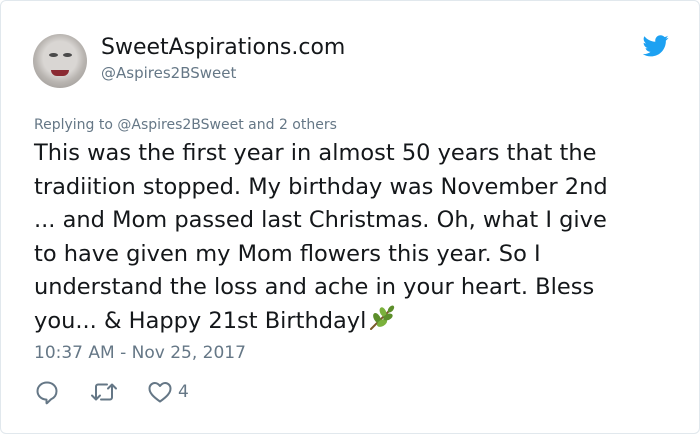  I want to click on like-count: 4, so click(183, 392).